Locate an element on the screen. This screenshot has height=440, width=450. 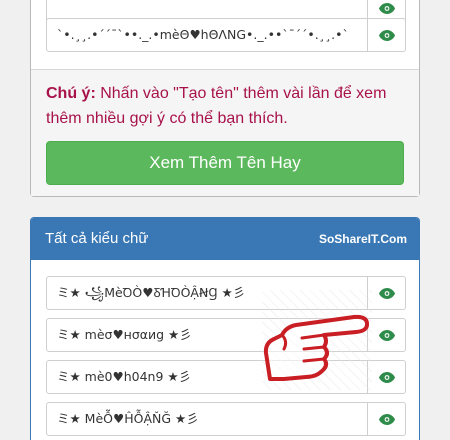
more-names-button: Xem Thêm Tên Hay is located at coordinates (225, 163).